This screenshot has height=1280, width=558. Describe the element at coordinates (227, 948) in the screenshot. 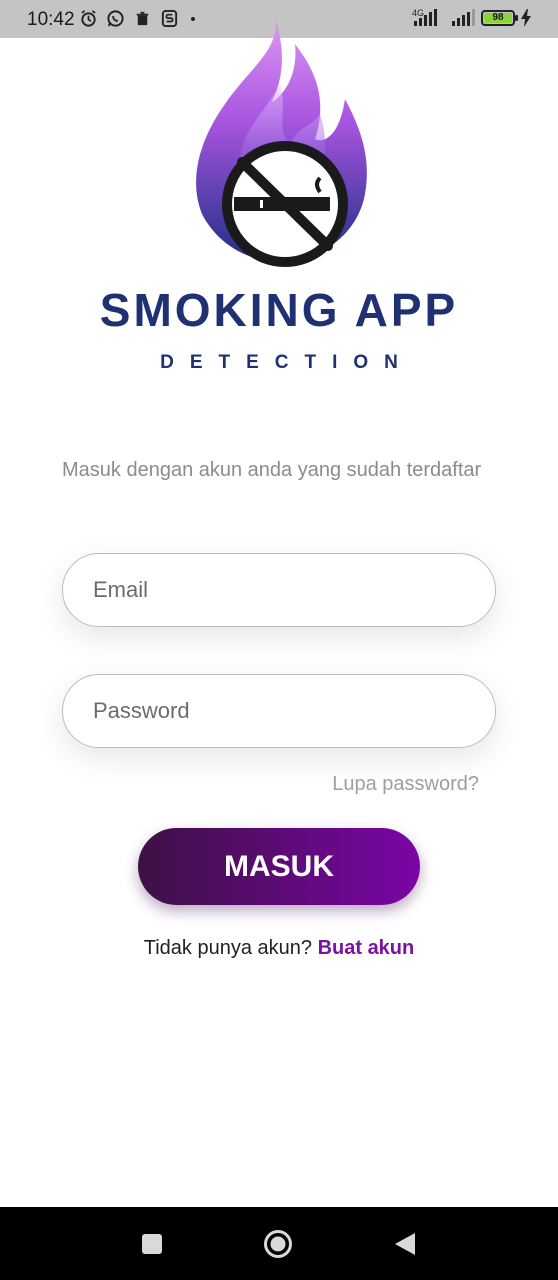

I see `signup-prompt-text: Tidak punya akun?` at that location.